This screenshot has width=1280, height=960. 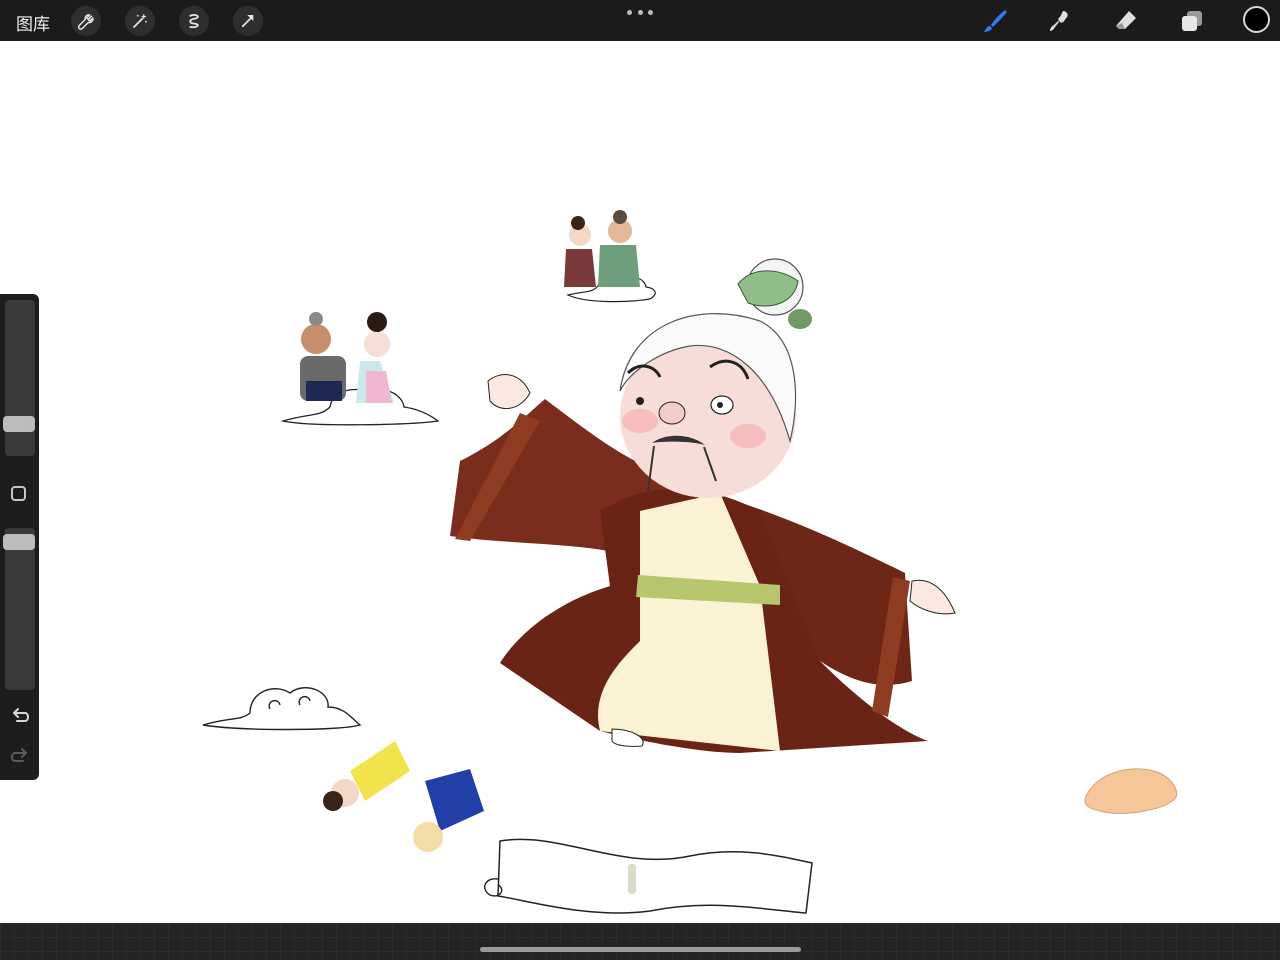 I want to click on brush-opacity-slider, so click(x=20, y=609).